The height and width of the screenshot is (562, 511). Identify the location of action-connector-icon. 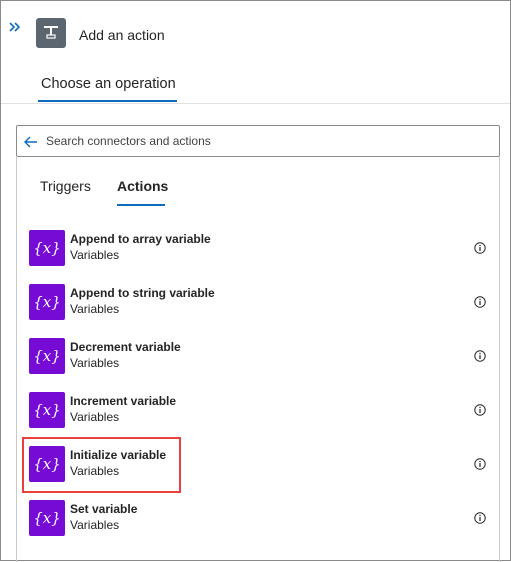
(51, 33).